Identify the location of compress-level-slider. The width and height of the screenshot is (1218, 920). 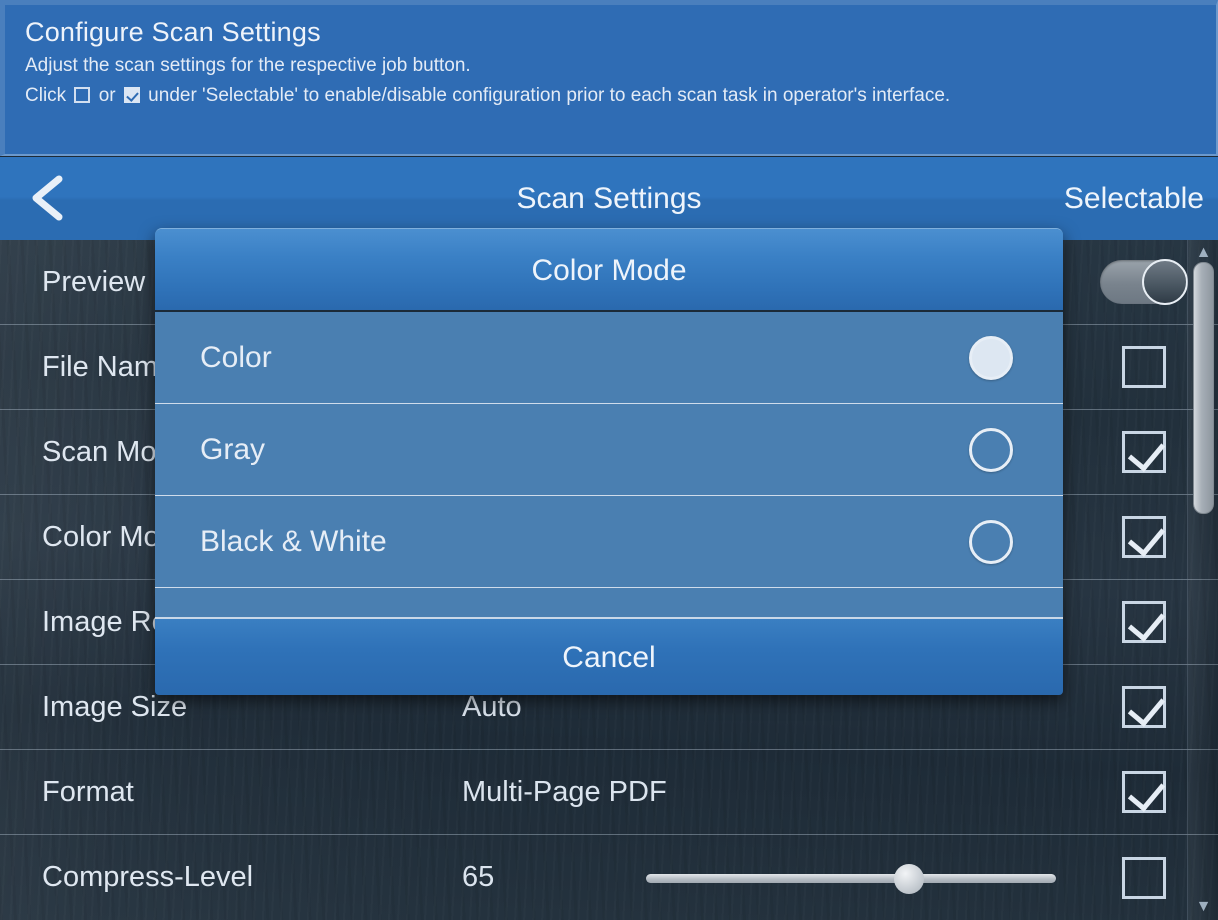
(851, 878).